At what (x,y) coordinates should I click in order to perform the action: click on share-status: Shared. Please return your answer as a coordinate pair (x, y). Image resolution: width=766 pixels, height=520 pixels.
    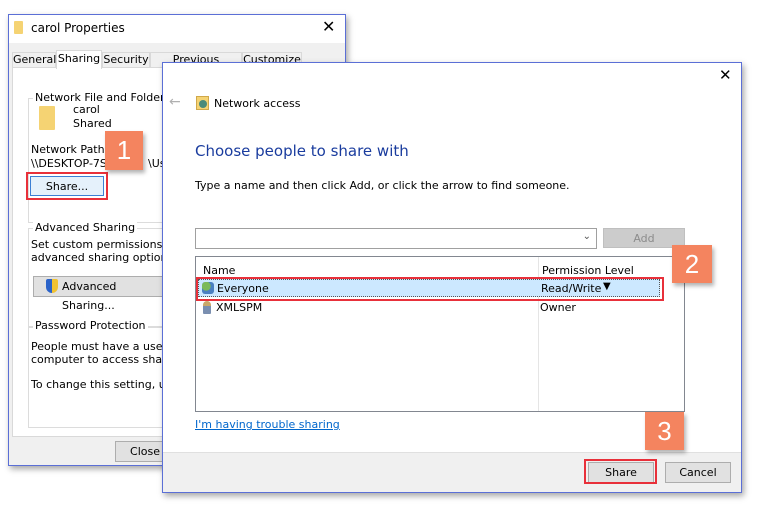
    Looking at the image, I should click on (92, 123).